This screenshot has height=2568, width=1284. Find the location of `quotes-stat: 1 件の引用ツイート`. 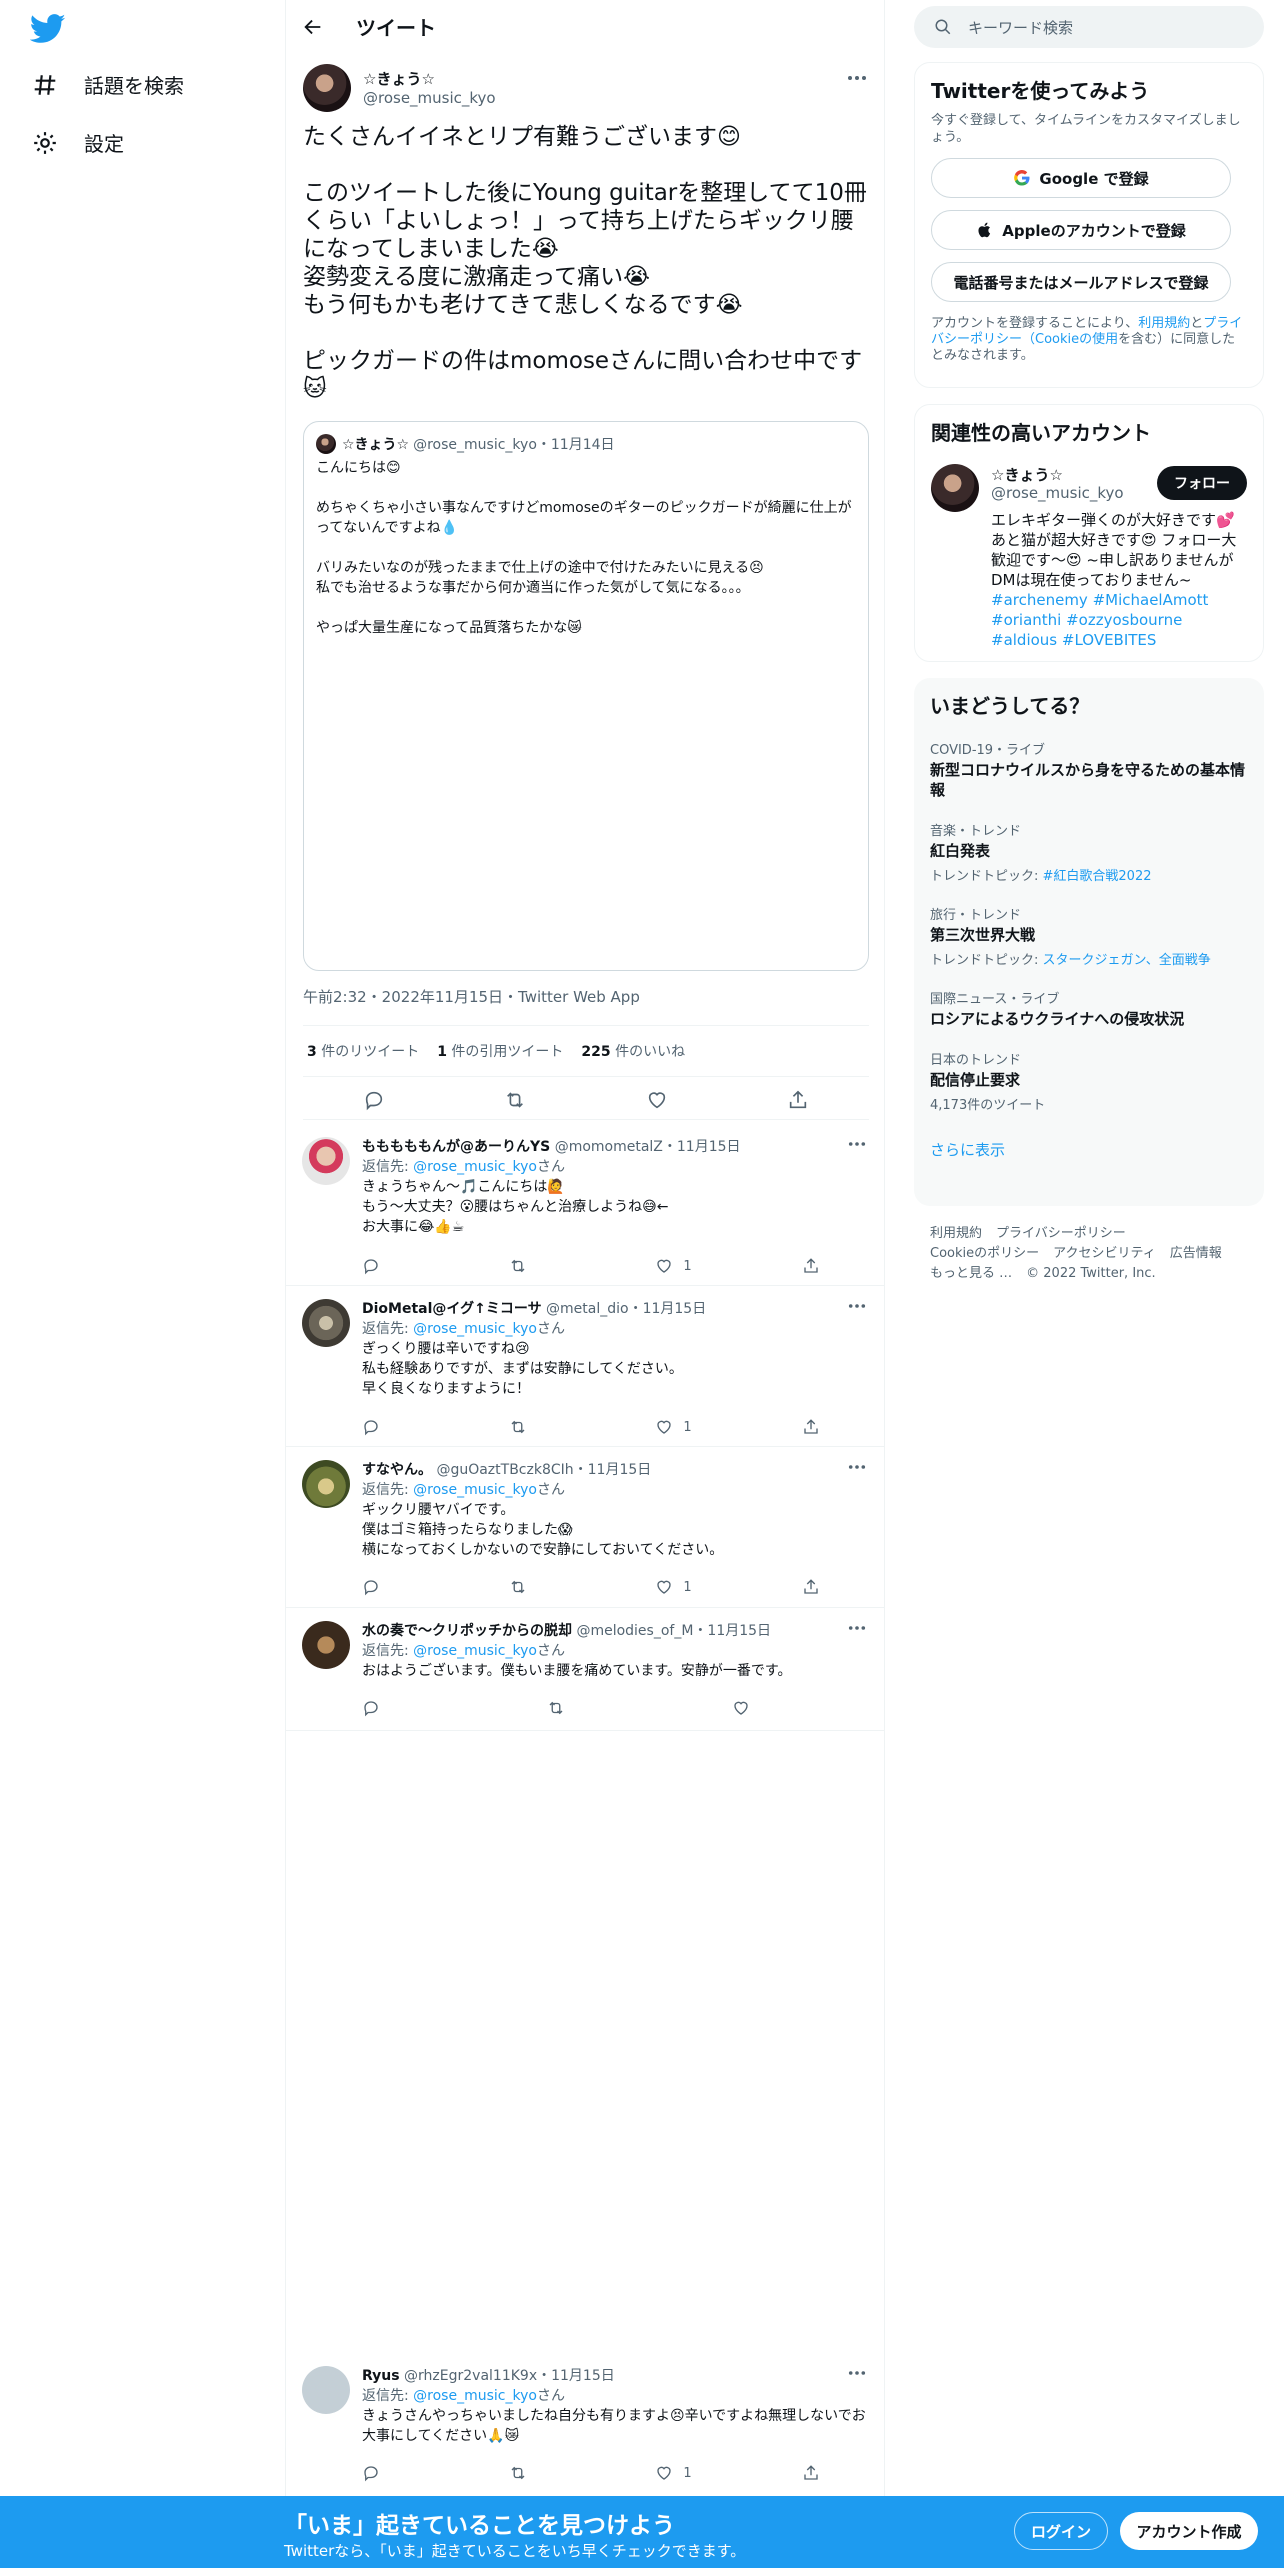

quotes-stat: 1 件の引用ツイート is located at coordinates (500, 1051).